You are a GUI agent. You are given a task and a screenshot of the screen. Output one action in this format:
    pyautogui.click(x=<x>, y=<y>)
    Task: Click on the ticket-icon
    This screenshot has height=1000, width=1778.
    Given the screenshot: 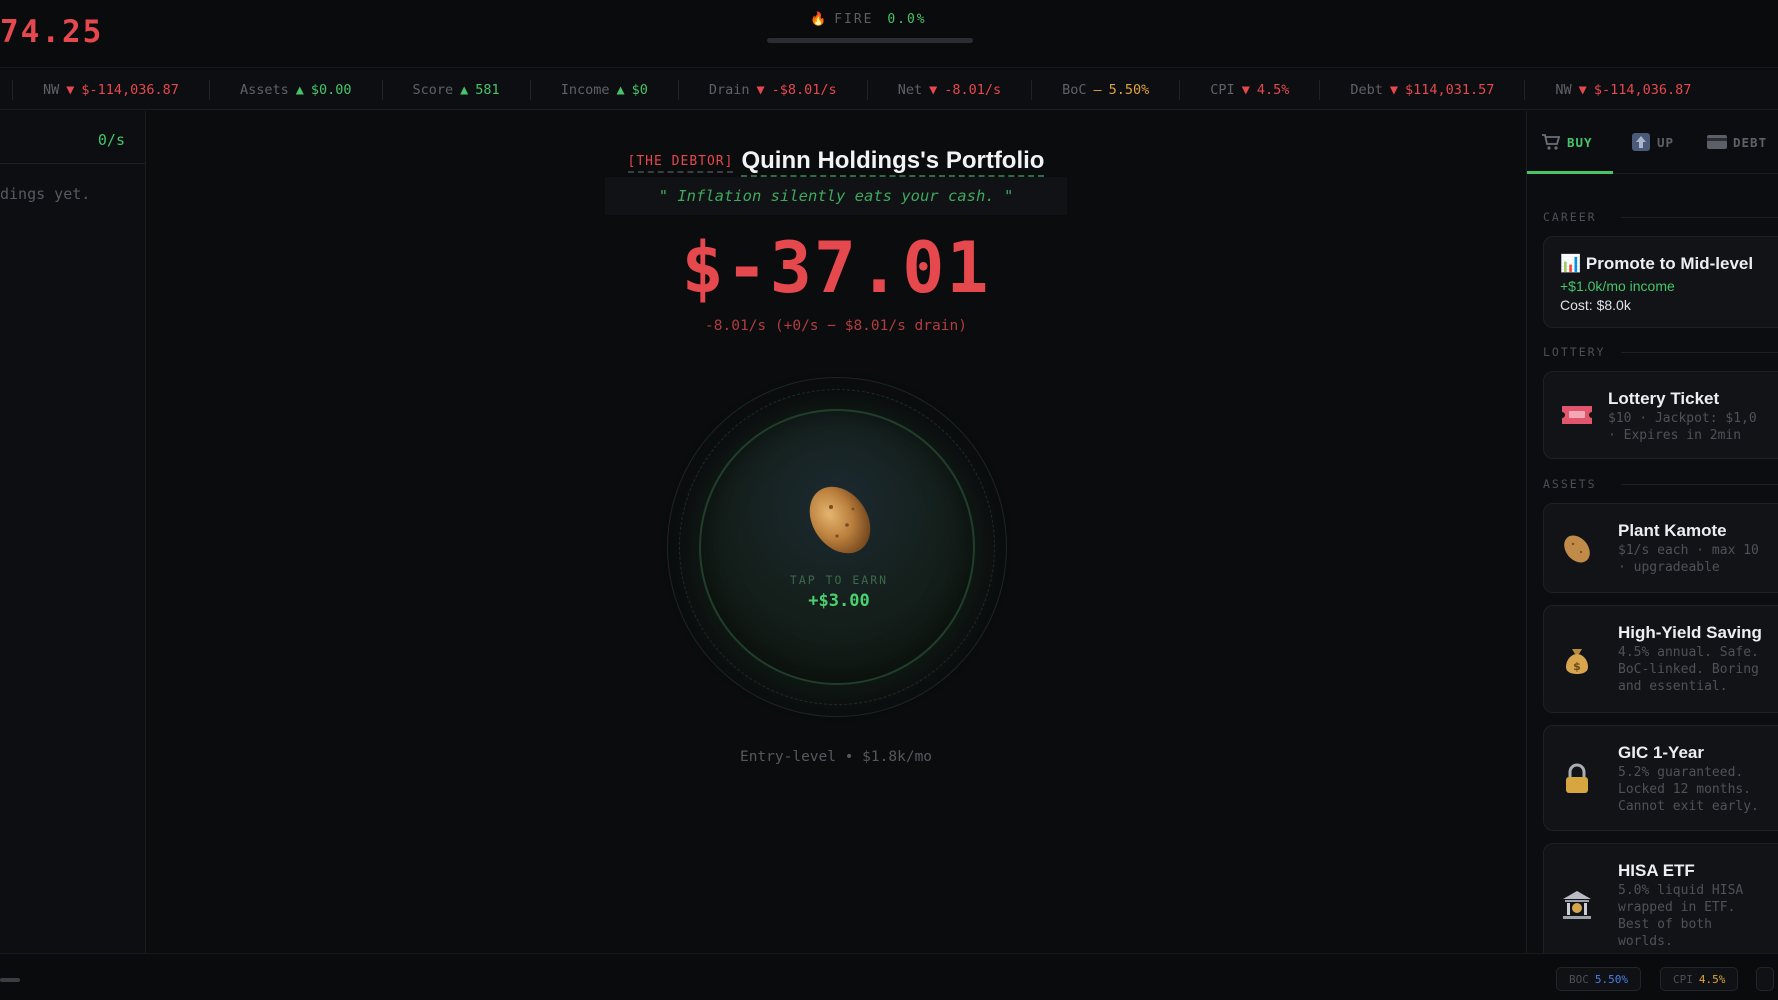 What is the action you would take?
    pyautogui.click(x=1577, y=415)
    